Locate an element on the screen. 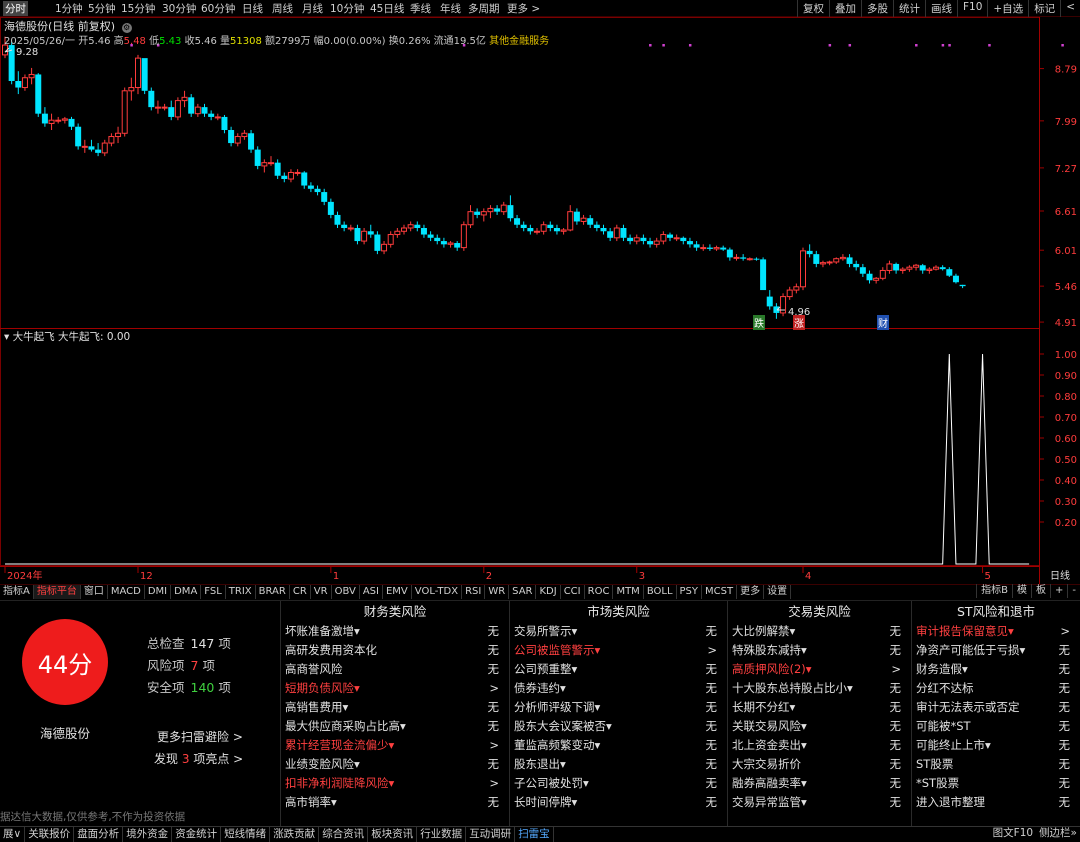 Image resolution: width=1080 pixels, height=842 pixels. status-tab-11: 扫雷宝 is located at coordinates (534, 834).